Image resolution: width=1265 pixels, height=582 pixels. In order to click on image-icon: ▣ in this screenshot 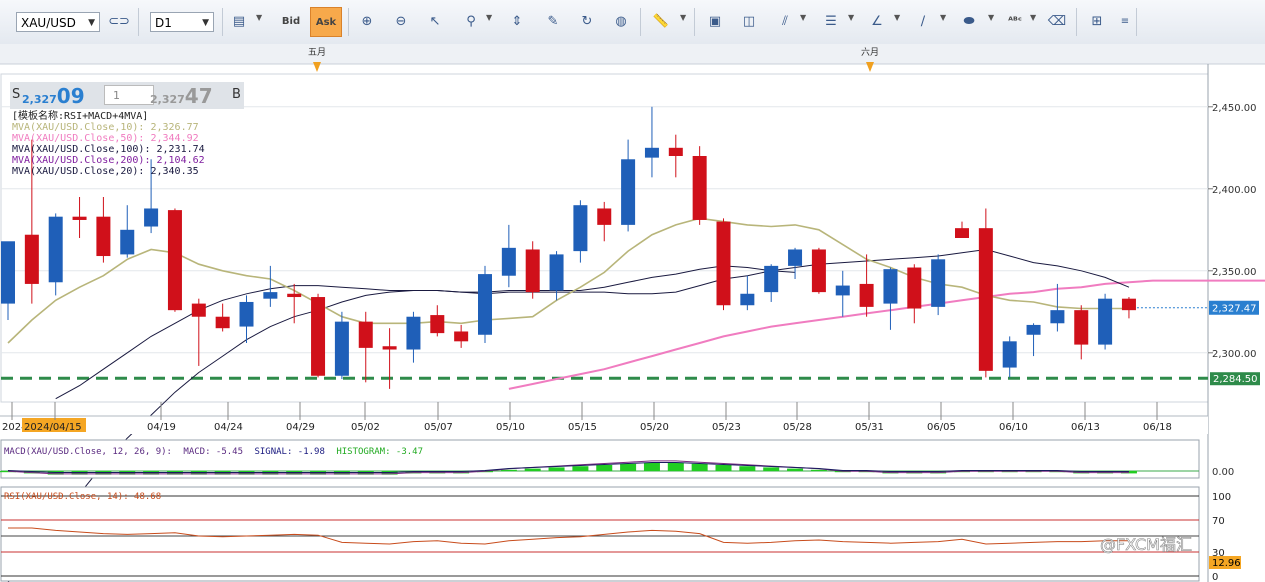, I will do `click(715, 22)`.